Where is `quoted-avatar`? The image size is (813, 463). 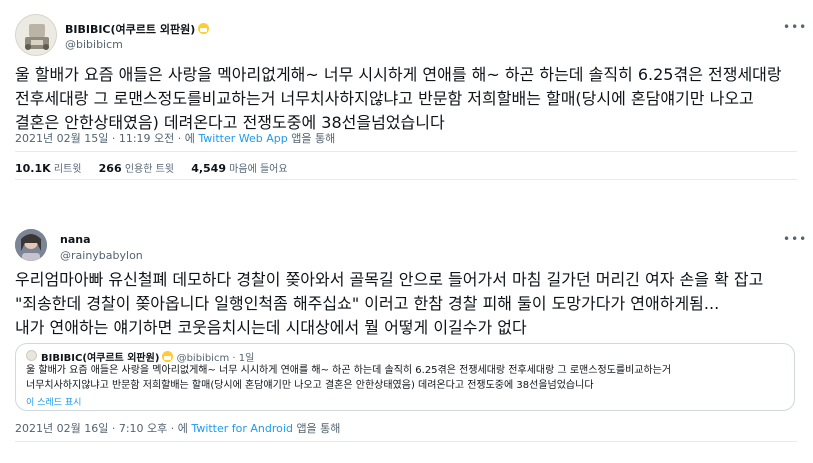 quoted-avatar is located at coordinates (31, 355).